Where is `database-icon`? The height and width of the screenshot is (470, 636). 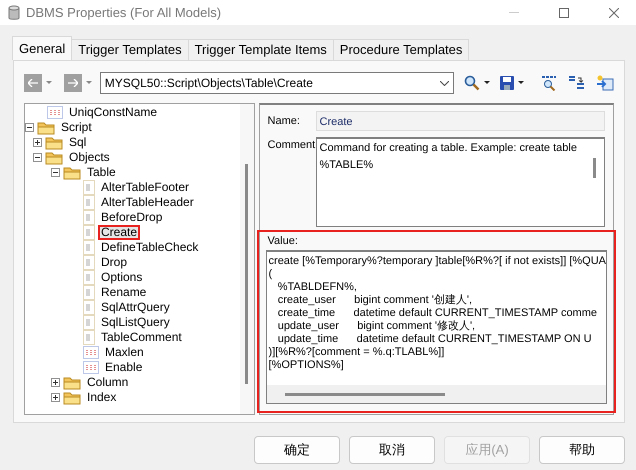
database-icon is located at coordinates (14, 12).